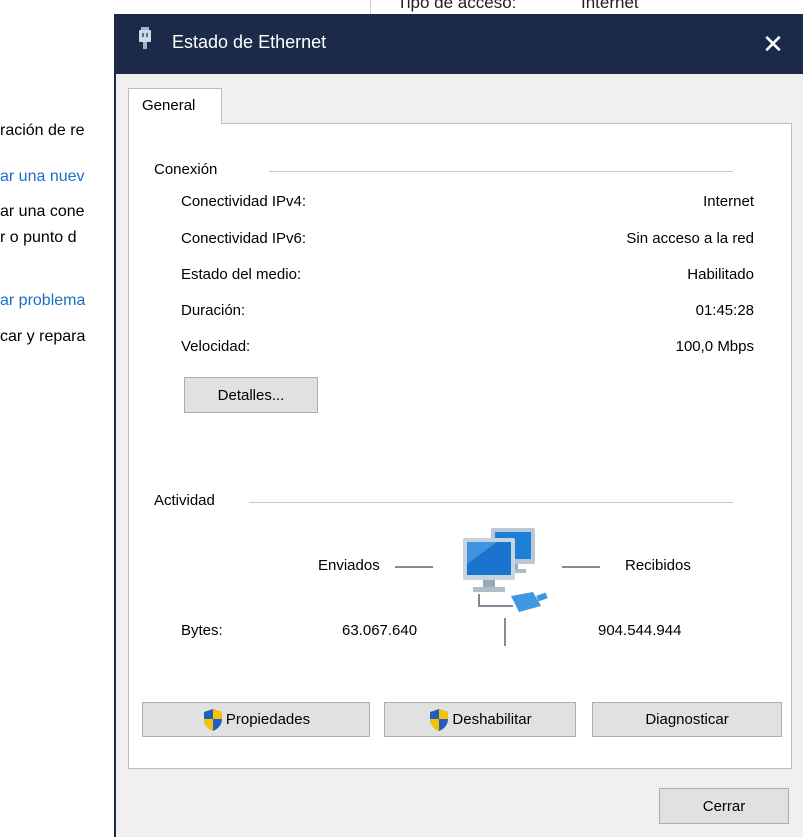 The height and width of the screenshot is (837, 803). I want to click on speed-label: Velocidad:, so click(216, 346).